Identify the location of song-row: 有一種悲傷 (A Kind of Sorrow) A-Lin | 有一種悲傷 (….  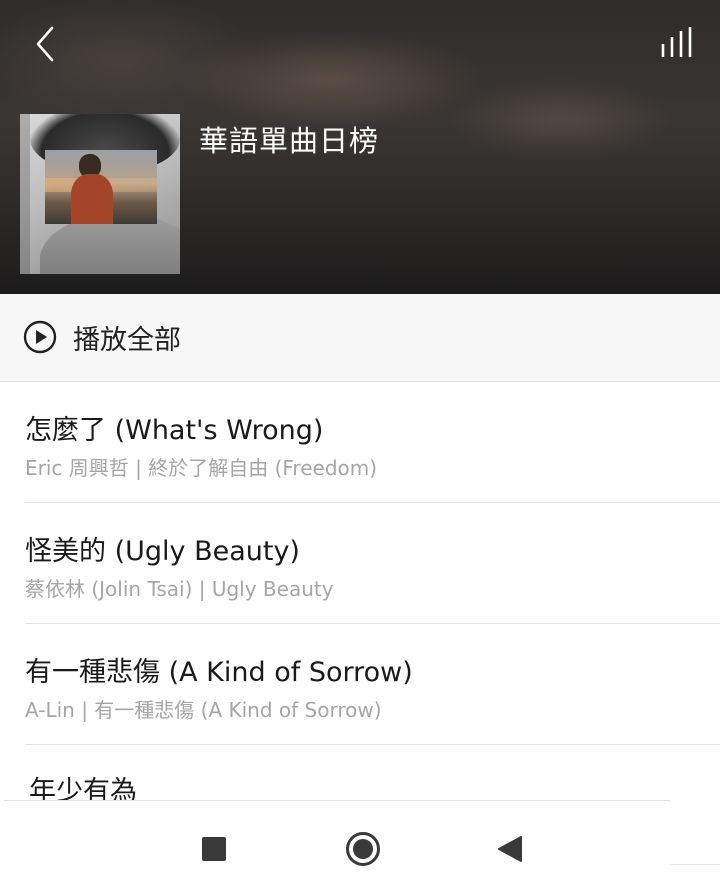
(360, 684).